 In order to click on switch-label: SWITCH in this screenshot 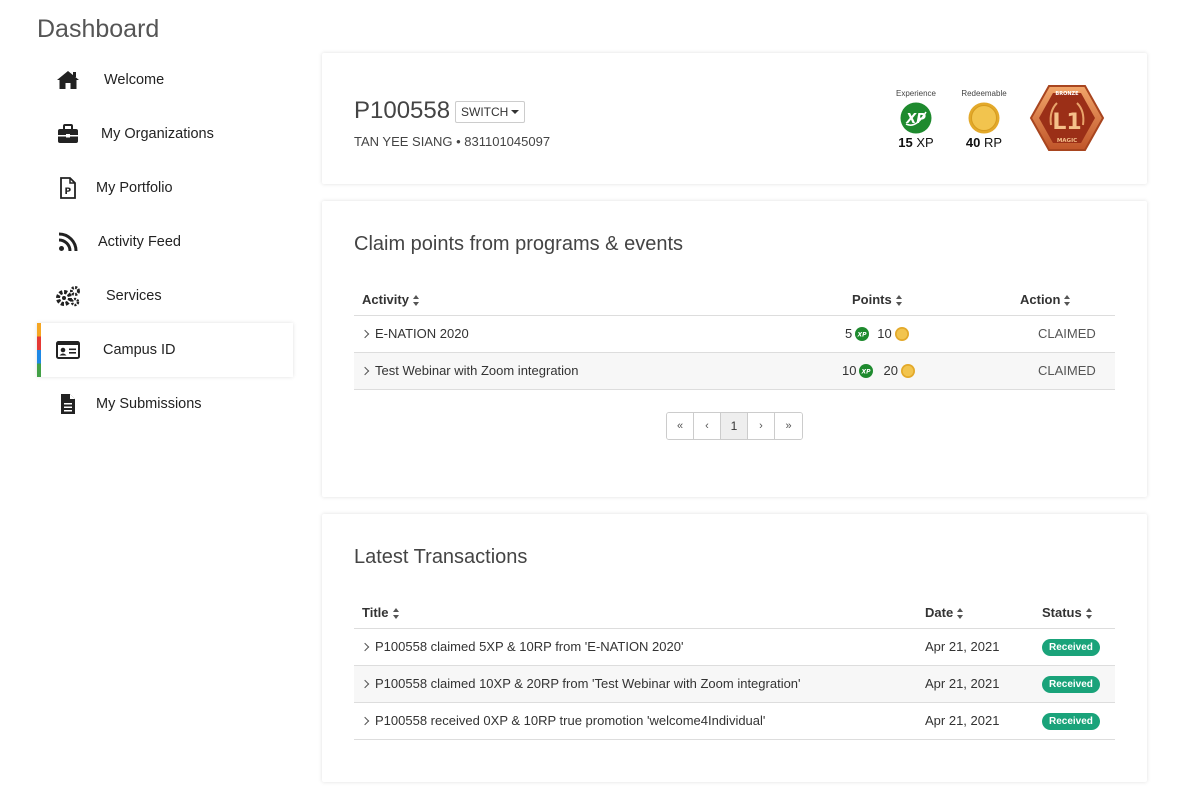, I will do `click(485, 112)`.